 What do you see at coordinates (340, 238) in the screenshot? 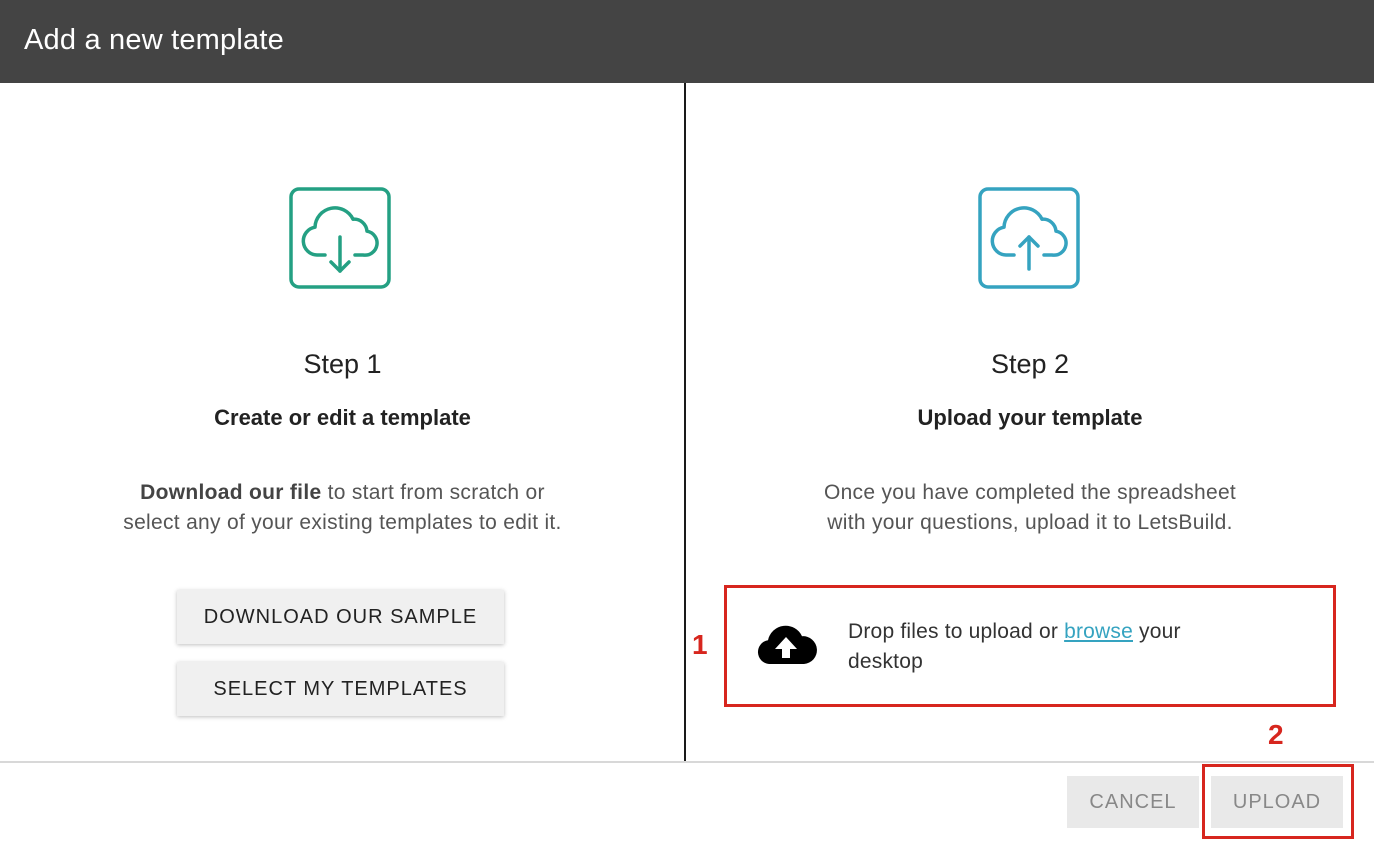
I see `cloud-download-icon` at bounding box center [340, 238].